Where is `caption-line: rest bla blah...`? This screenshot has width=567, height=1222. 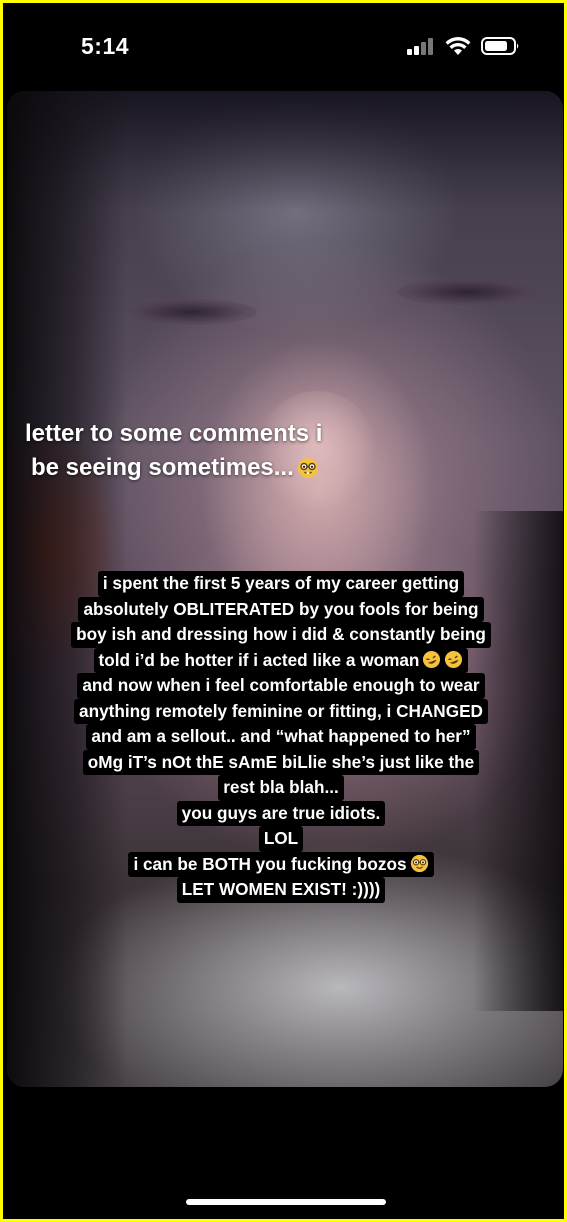 caption-line: rest bla blah... is located at coordinates (281, 788).